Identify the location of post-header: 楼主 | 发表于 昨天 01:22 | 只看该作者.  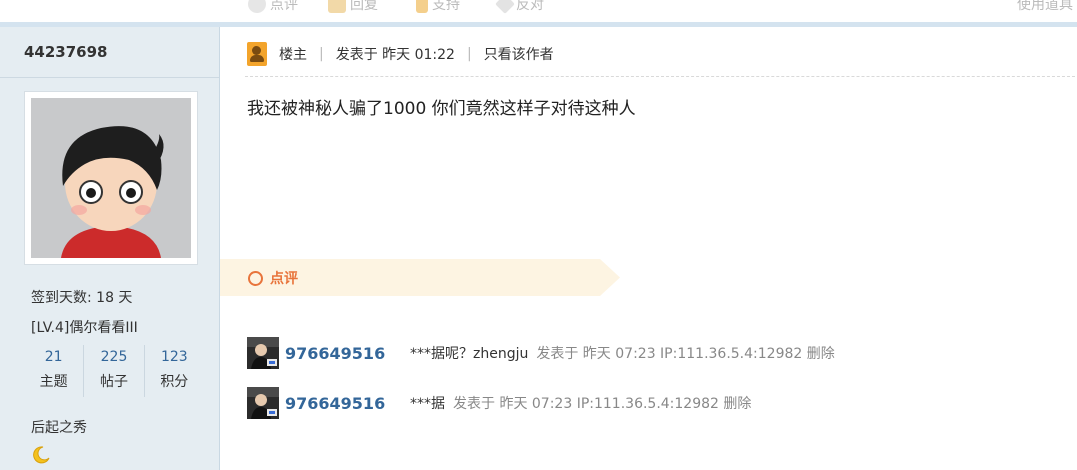
(400, 54).